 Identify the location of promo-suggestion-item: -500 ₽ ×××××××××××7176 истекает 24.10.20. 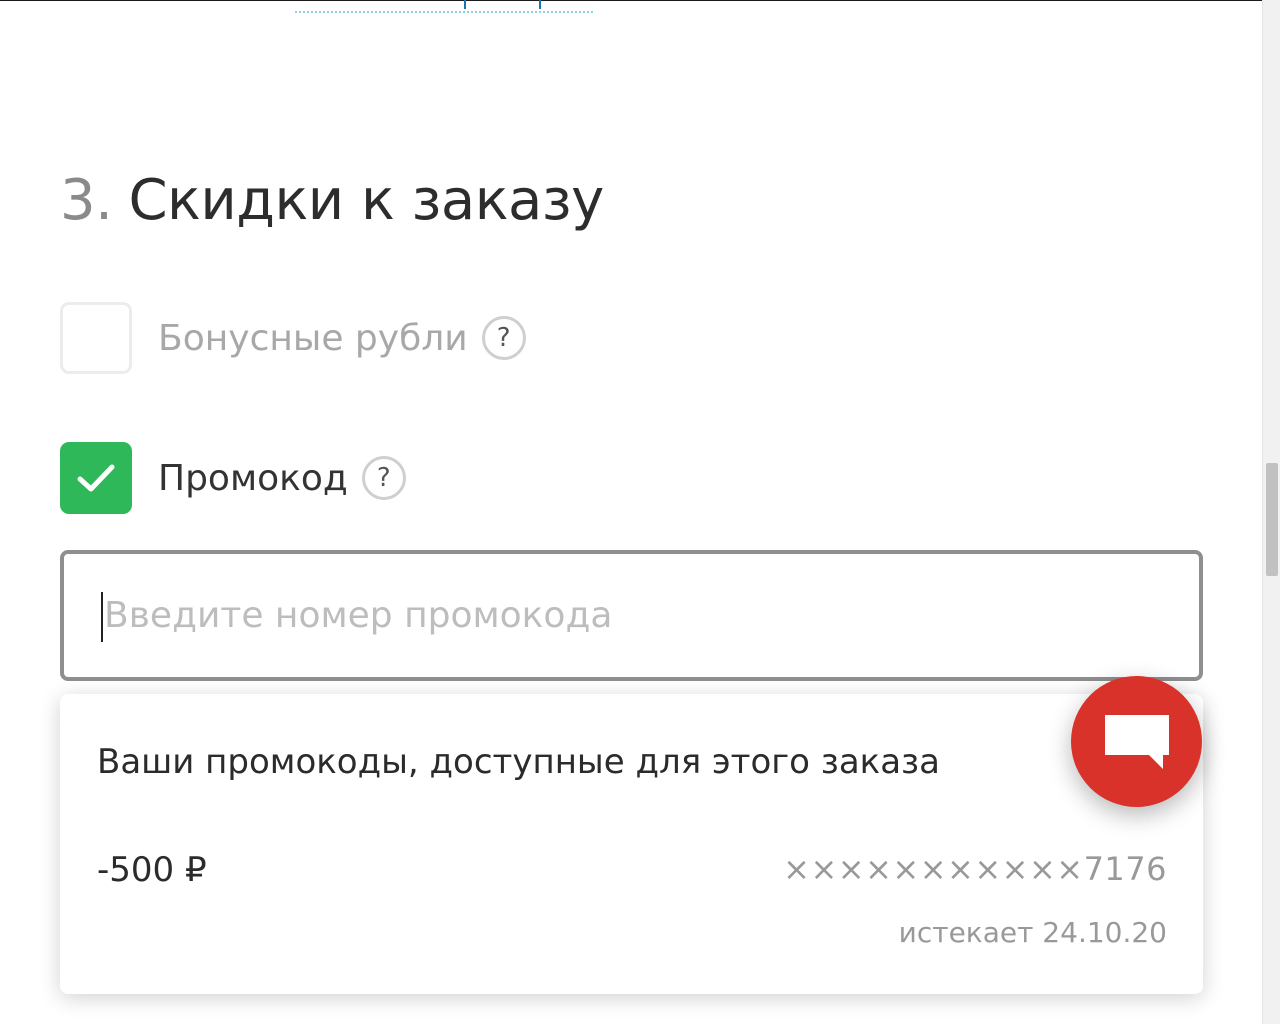
(631, 899).